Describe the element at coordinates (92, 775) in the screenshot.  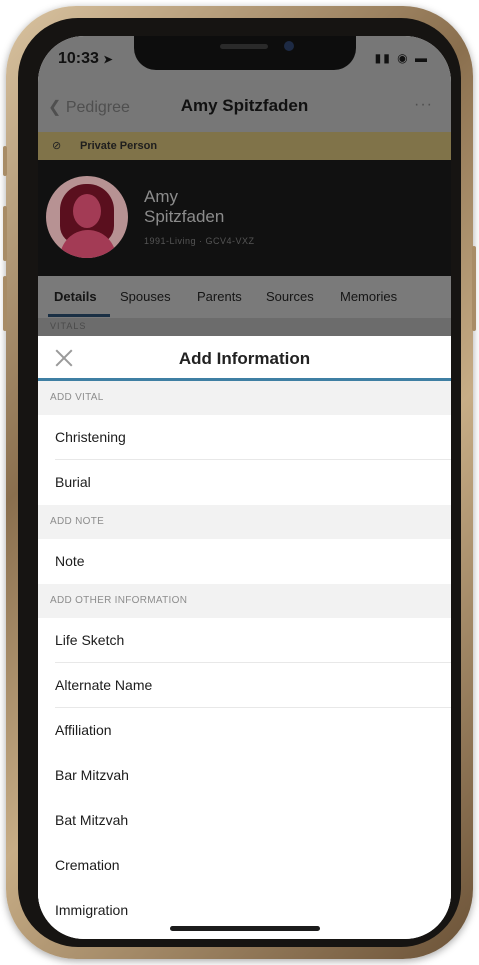
I see `list-item-label: Bar Mitzvah` at that location.